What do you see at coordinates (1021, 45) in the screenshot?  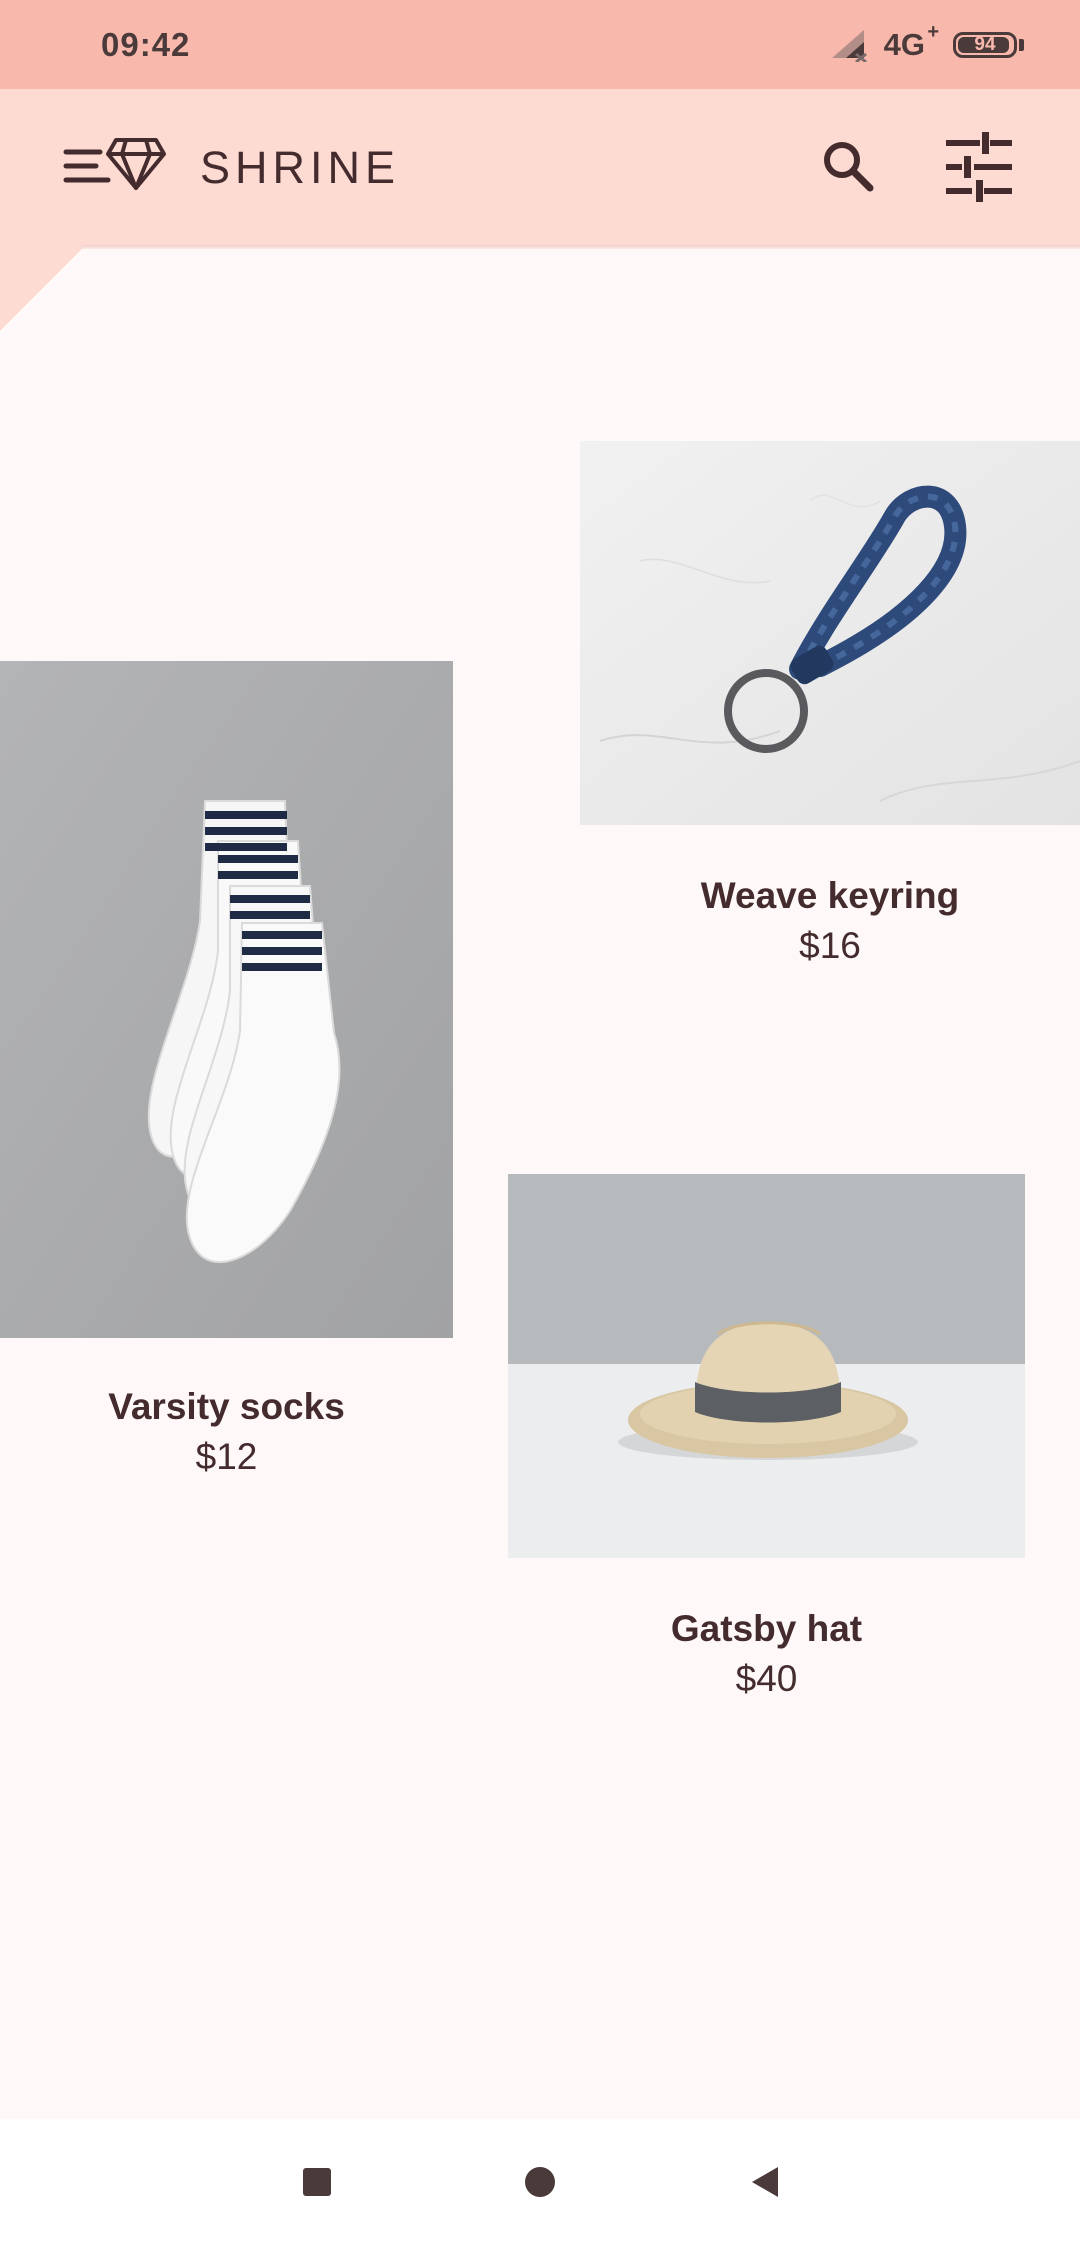 I see `battery-cap` at bounding box center [1021, 45].